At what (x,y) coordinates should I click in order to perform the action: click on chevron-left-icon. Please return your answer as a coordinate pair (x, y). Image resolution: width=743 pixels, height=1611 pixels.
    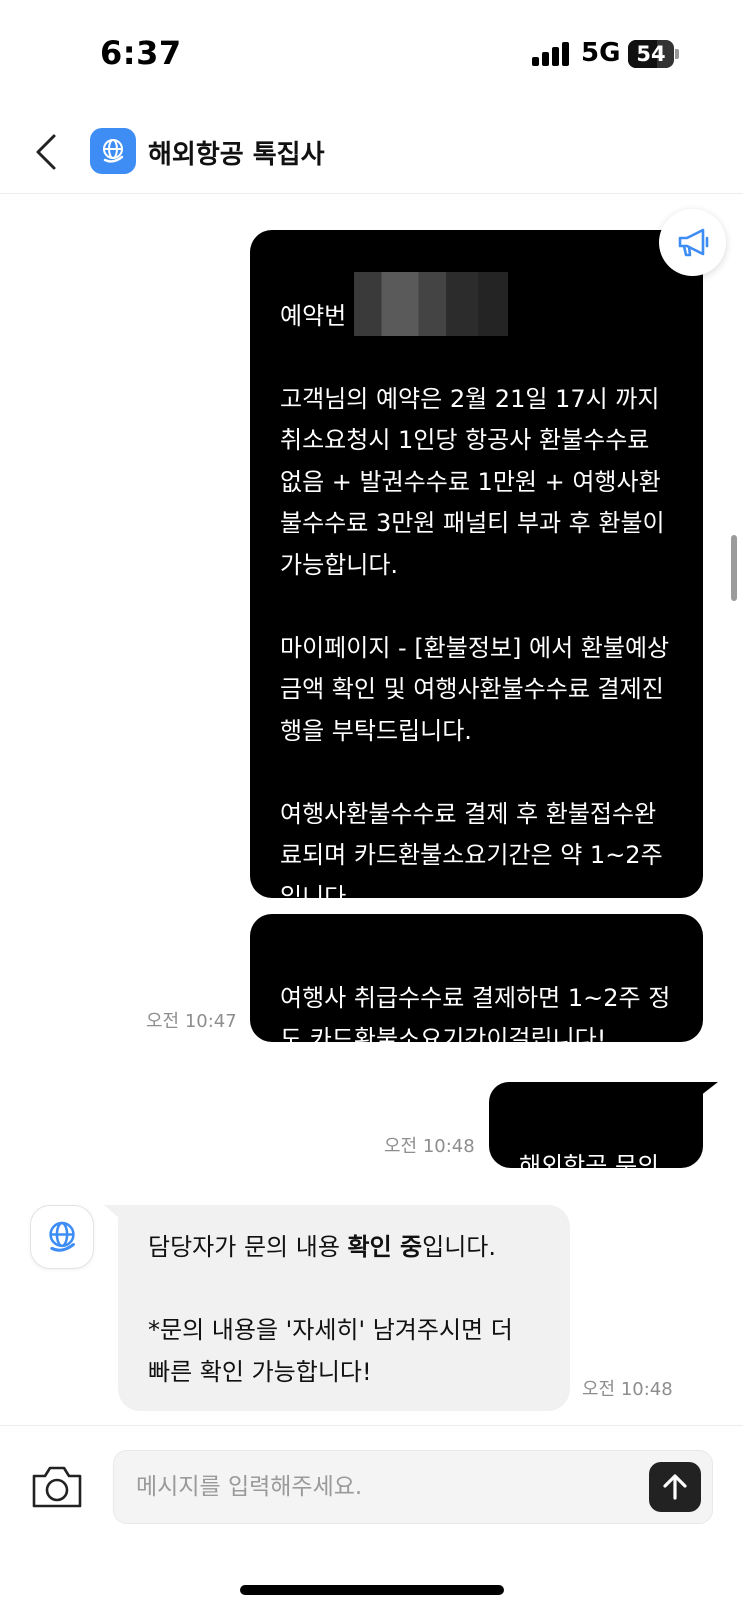
    Looking at the image, I should click on (46, 152).